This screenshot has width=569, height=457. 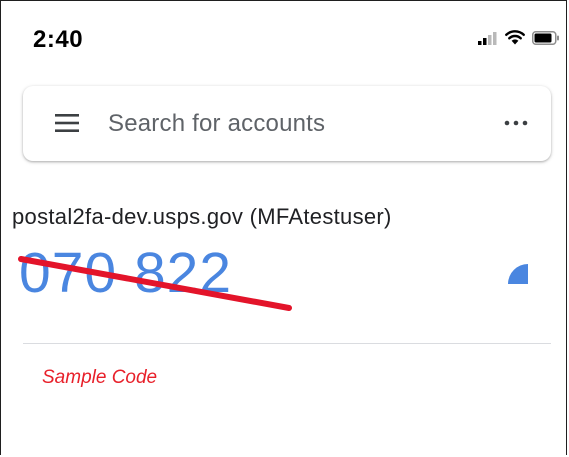 I want to click on divider, so click(x=287, y=343).